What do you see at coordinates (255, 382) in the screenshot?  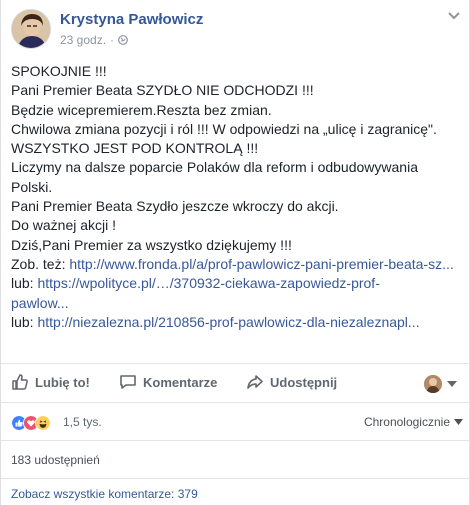 I see `share-icon` at bounding box center [255, 382].